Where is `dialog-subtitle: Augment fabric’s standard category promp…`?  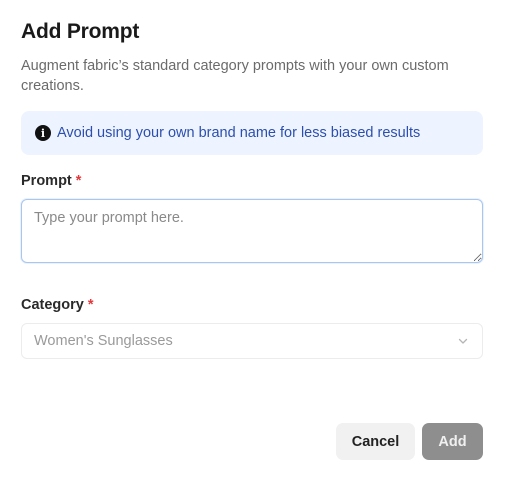 dialog-subtitle: Augment fabric’s standard category promp… is located at coordinates (235, 76).